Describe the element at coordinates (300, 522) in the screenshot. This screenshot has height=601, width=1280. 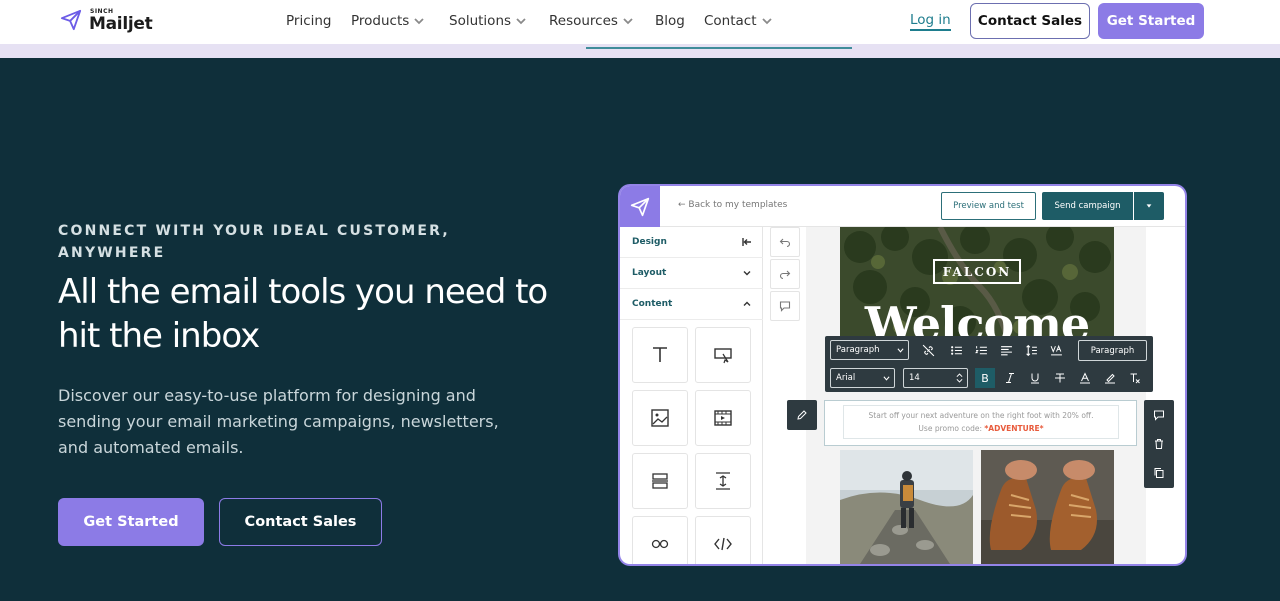
I see `hero-contact-sales-button: Contact Sales` at that location.